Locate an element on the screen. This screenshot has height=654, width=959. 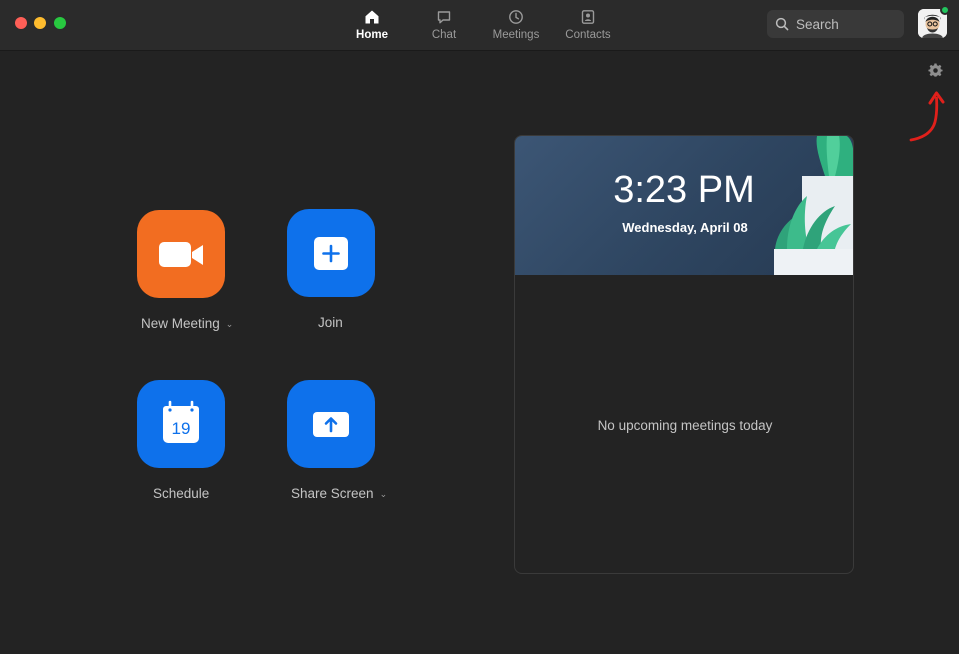
video-camera-icon is located at coordinates (181, 254).